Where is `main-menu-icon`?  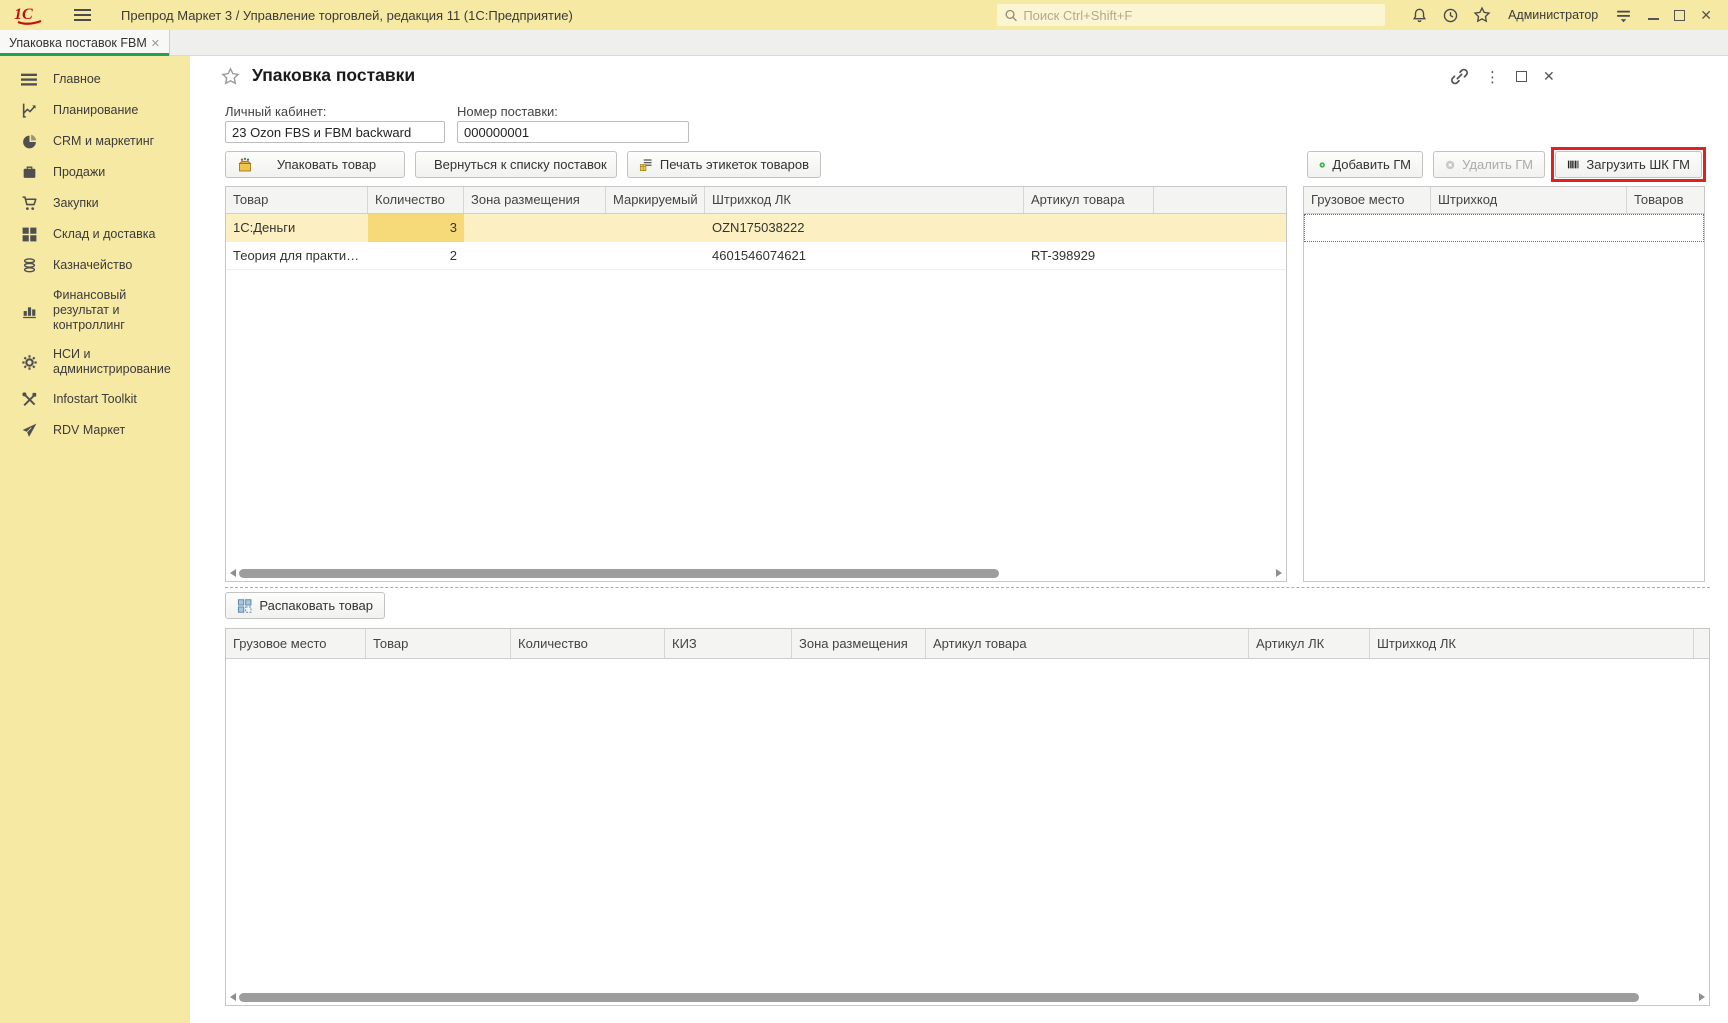 main-menu-icon is located at coordinates (82, 15).